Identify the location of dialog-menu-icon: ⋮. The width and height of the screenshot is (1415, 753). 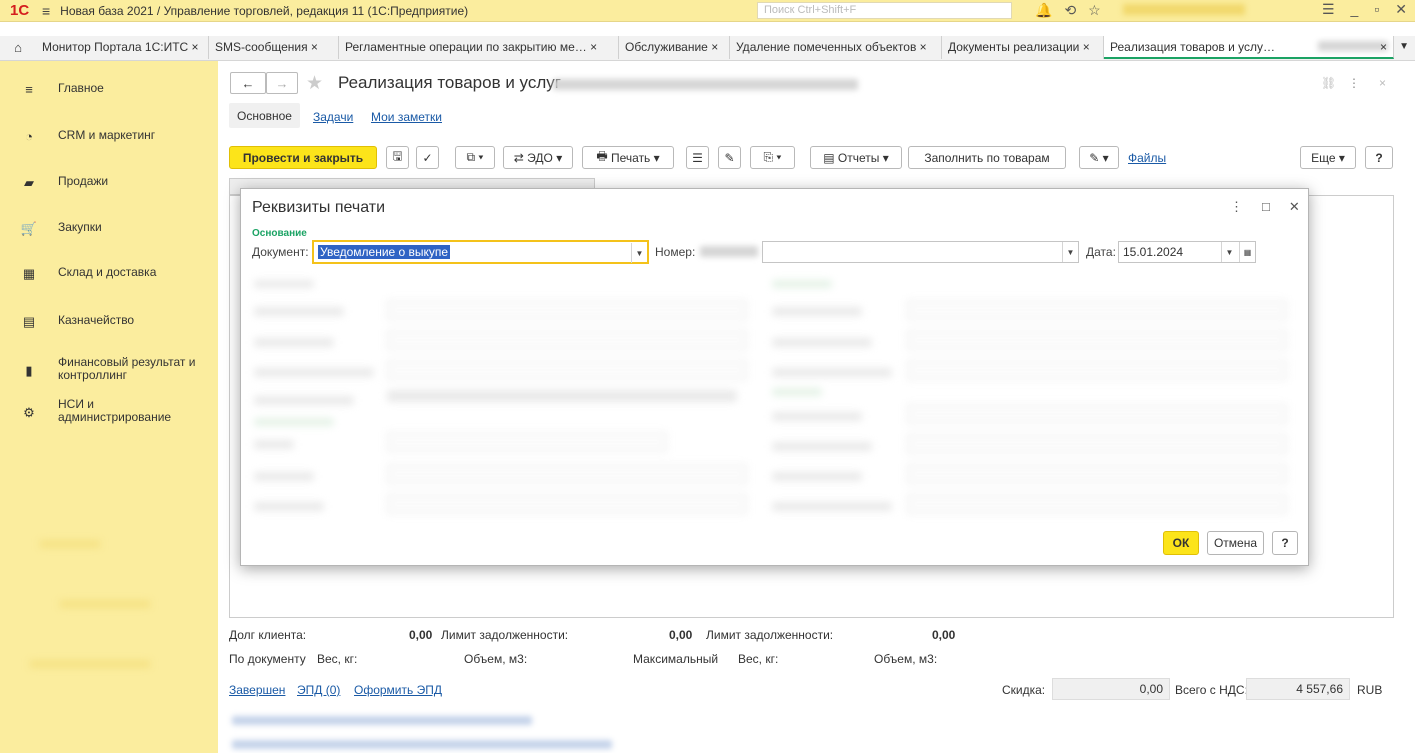
(1236, 207).